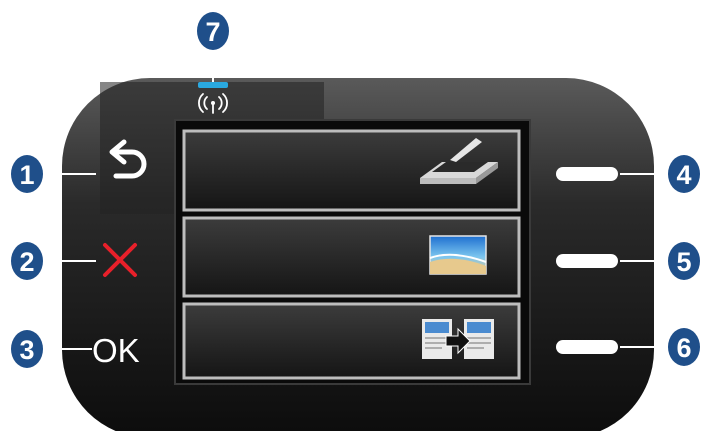 The height and width of the screenshot is (431, 702). Describe the element at coordinates (351, 170) in the screenshot. I see `display-row-scan` at that location.